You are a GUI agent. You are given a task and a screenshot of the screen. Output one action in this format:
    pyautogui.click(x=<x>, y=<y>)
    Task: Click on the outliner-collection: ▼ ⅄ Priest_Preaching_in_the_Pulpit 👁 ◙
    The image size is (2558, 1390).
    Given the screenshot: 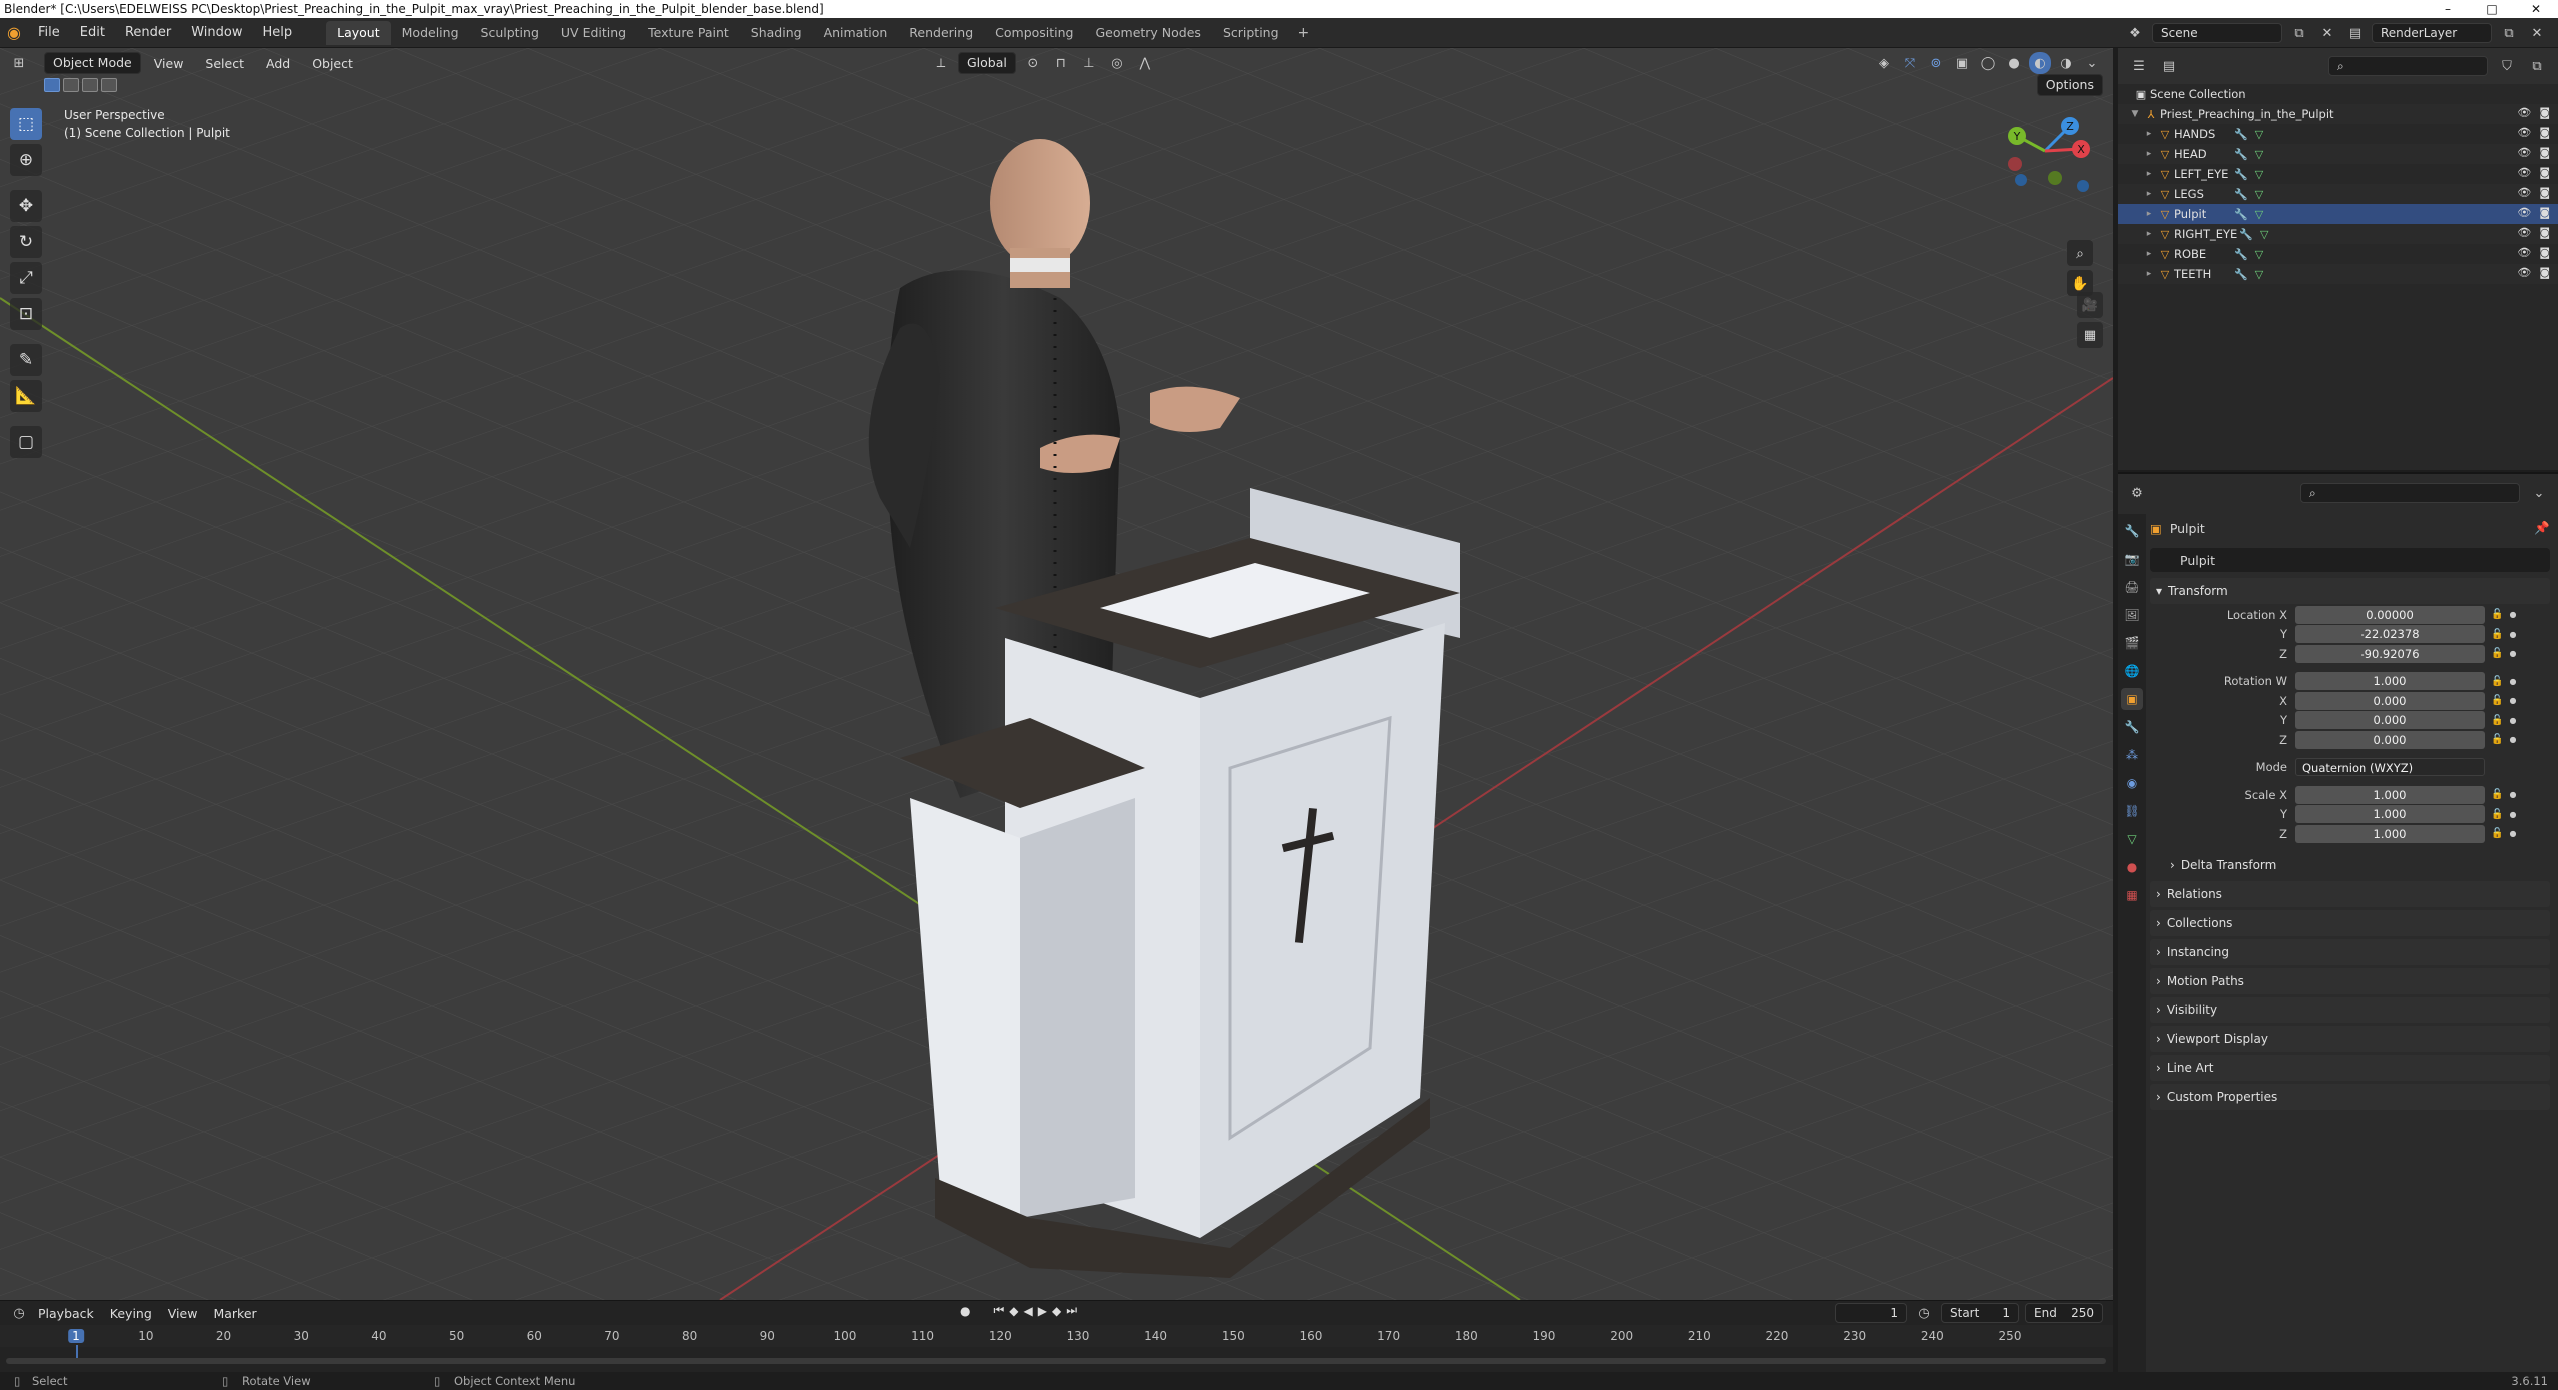 What is the action you would take?
    pyautogui.click(x=2338, y=114)
    